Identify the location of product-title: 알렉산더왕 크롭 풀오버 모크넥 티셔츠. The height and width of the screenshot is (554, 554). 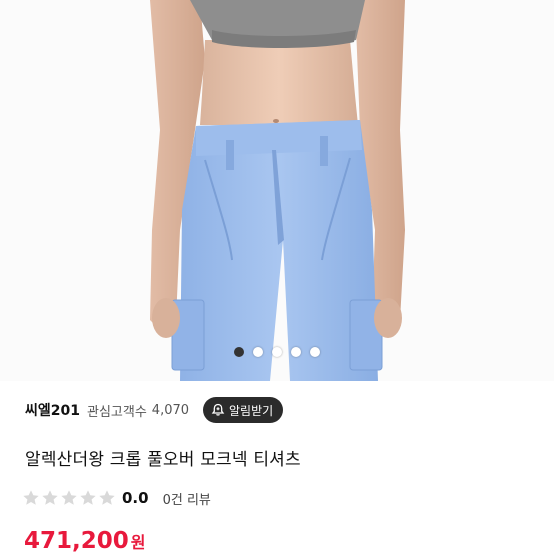
(163, 460).